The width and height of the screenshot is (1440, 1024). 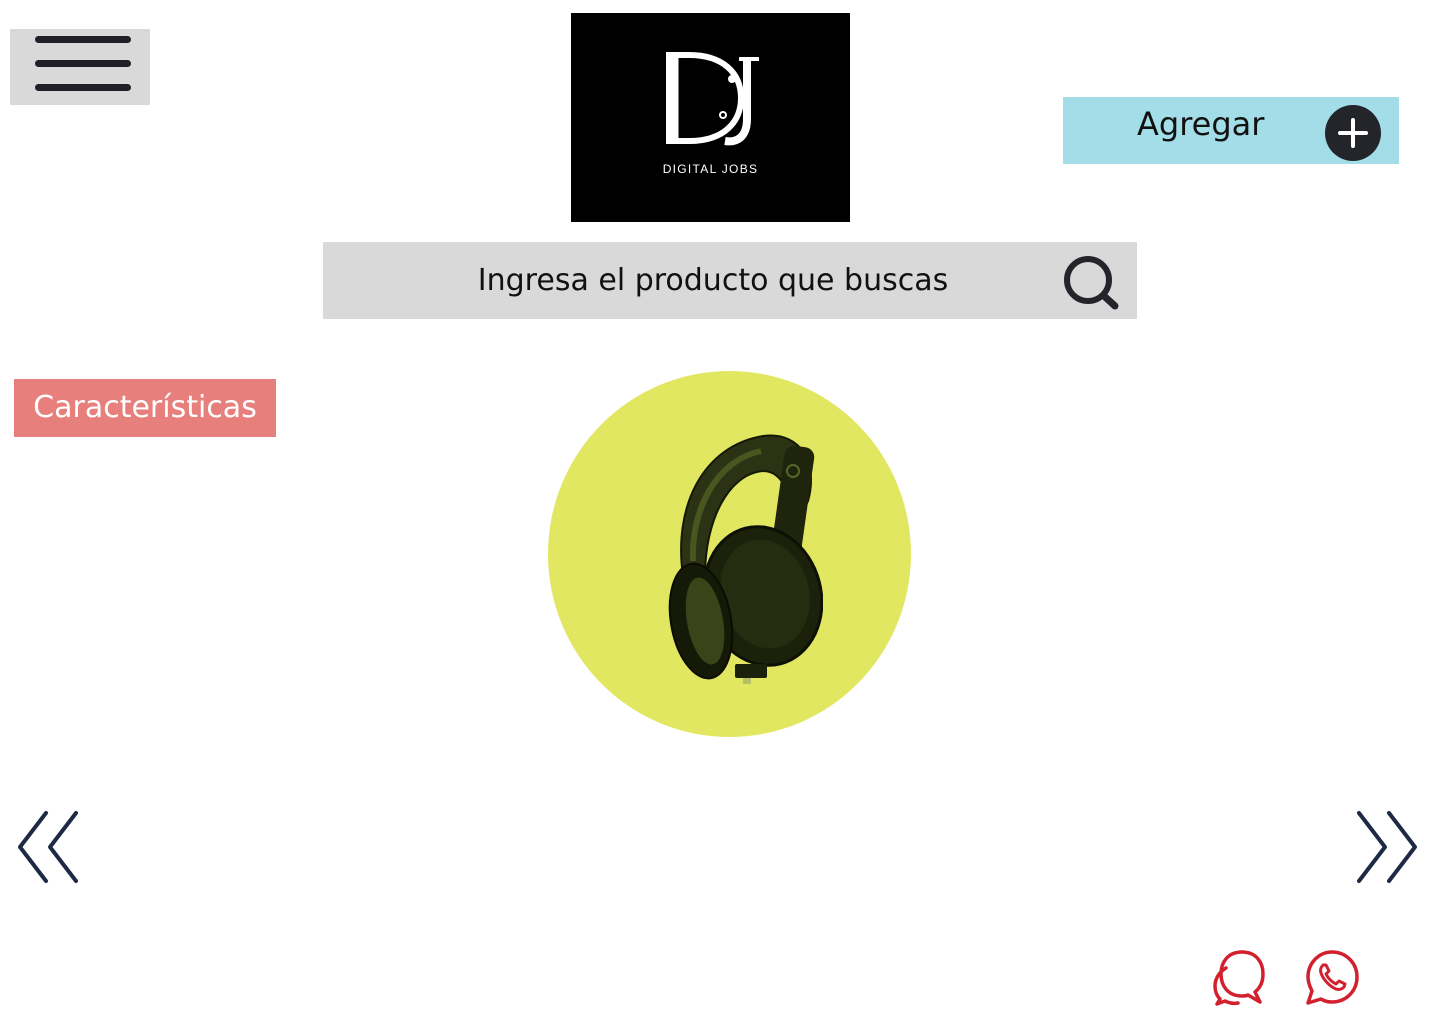 I want to click on add-button-label: Agregar, so click(x=1201, y=124).